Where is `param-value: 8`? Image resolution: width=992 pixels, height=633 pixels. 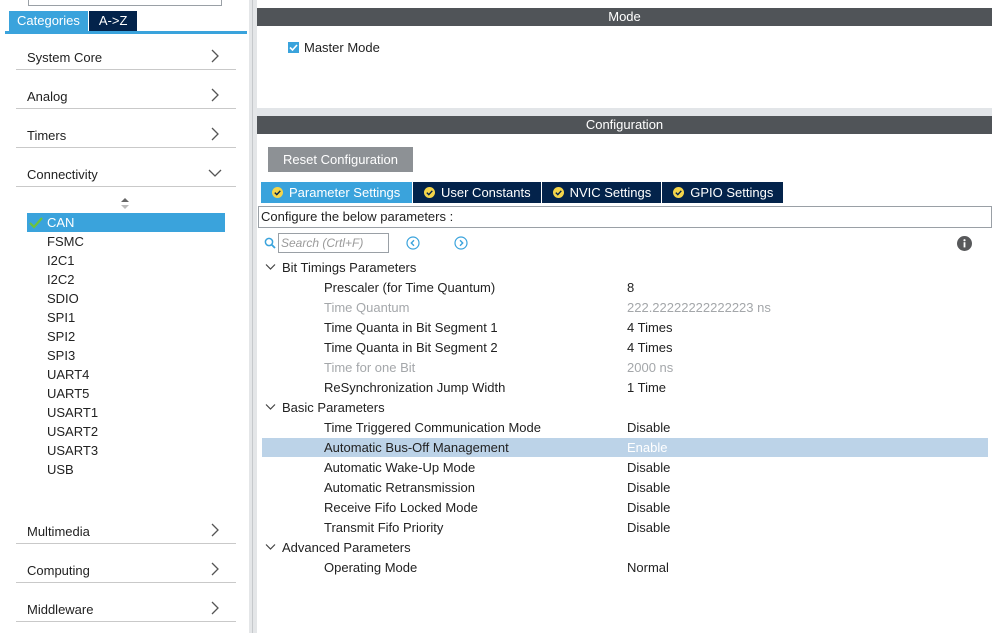 param-value: 8 is located at coordinates (630, 287).